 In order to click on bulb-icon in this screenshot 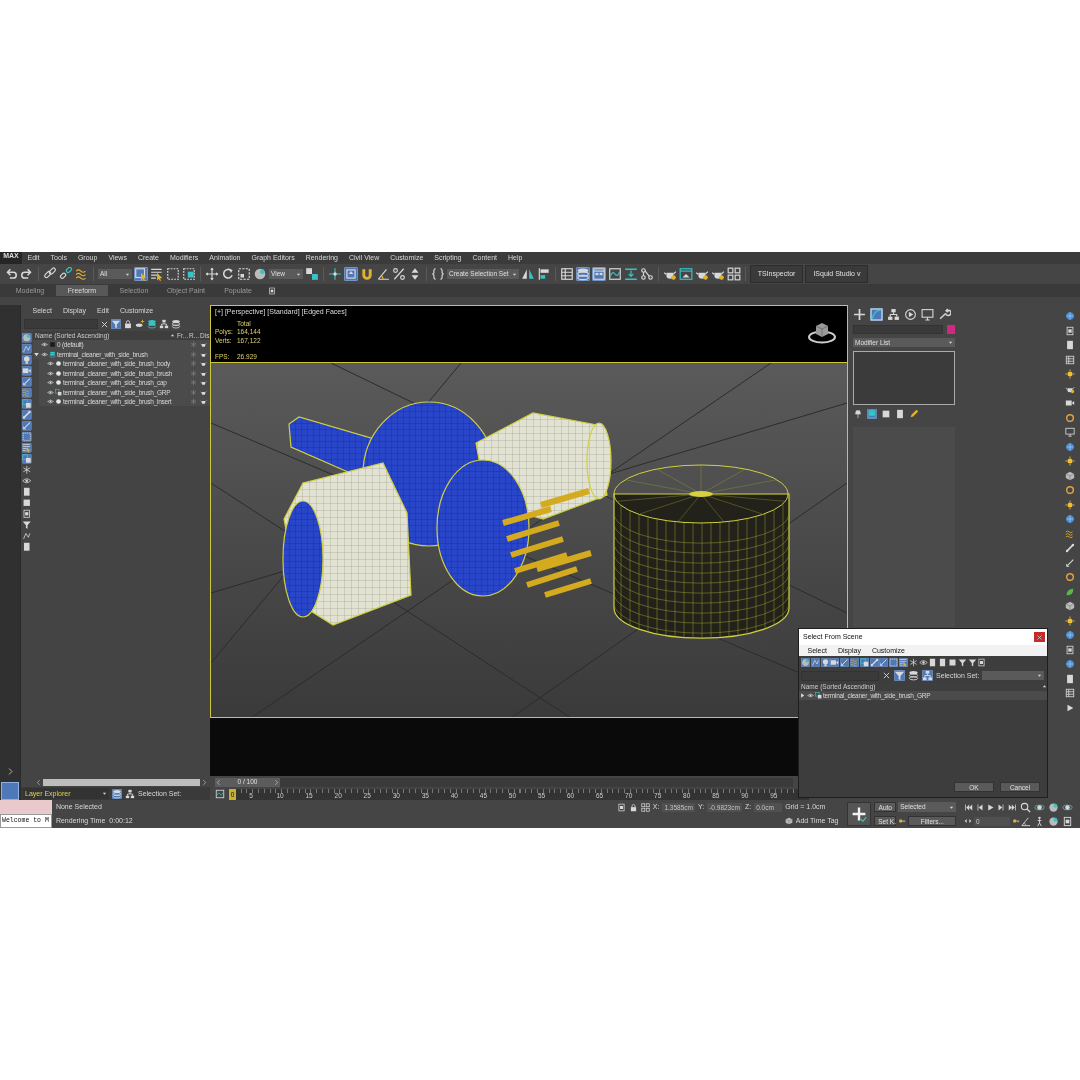, I will do `click(27, 360)`.